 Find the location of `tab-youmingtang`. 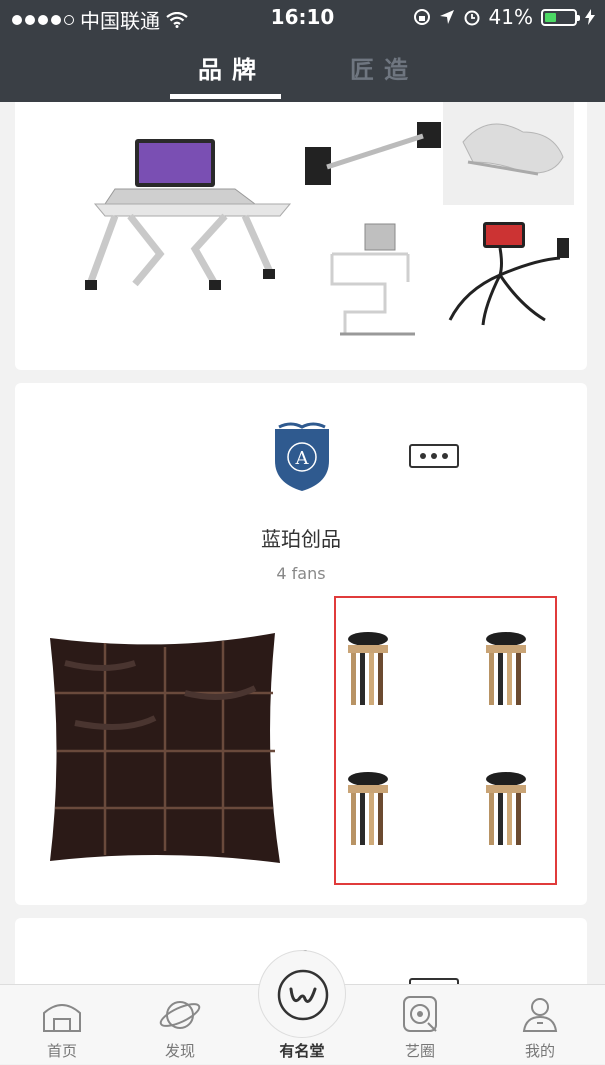

tab-youmingtang is located at coordinates (302, 994).